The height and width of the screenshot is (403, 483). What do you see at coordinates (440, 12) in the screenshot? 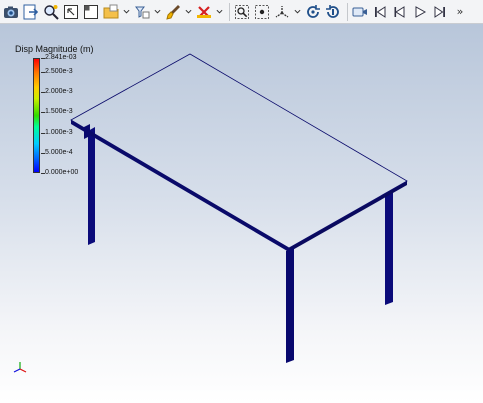
I see `last-frame-icon` at bounding box center [440, 12].